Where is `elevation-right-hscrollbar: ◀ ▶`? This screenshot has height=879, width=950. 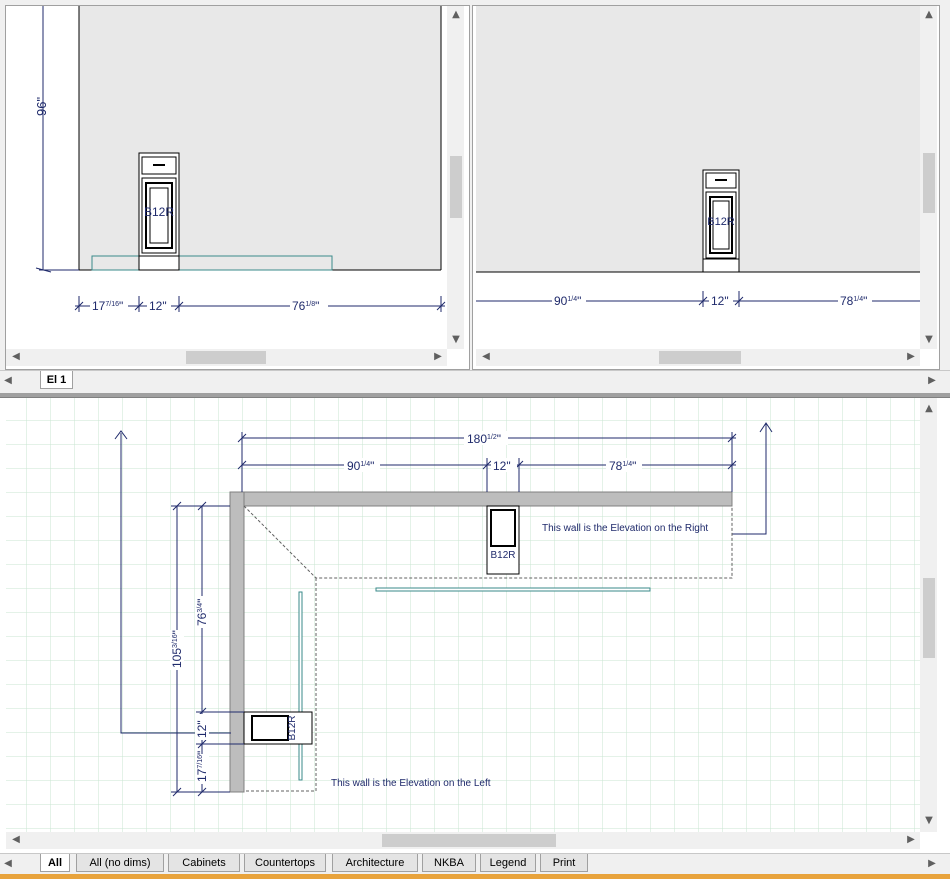
elevation-right-hscrollbar: ◀ ▶ is located at coordinates (698, 357).